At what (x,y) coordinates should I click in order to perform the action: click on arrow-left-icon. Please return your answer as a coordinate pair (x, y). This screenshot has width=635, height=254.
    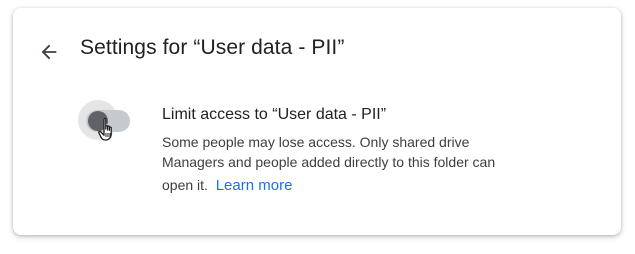
    Looking at the image, I should click on (49, 52).